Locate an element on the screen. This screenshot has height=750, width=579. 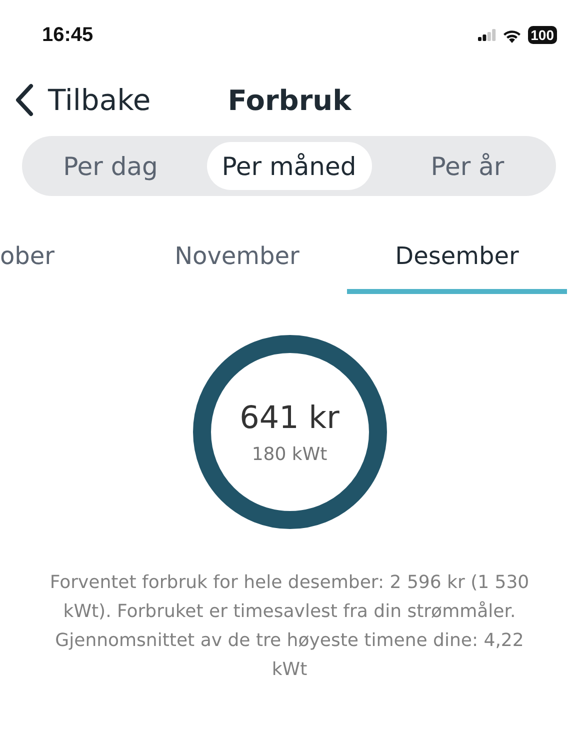
status-time: 16:45 is located at coordinates (68, 35).